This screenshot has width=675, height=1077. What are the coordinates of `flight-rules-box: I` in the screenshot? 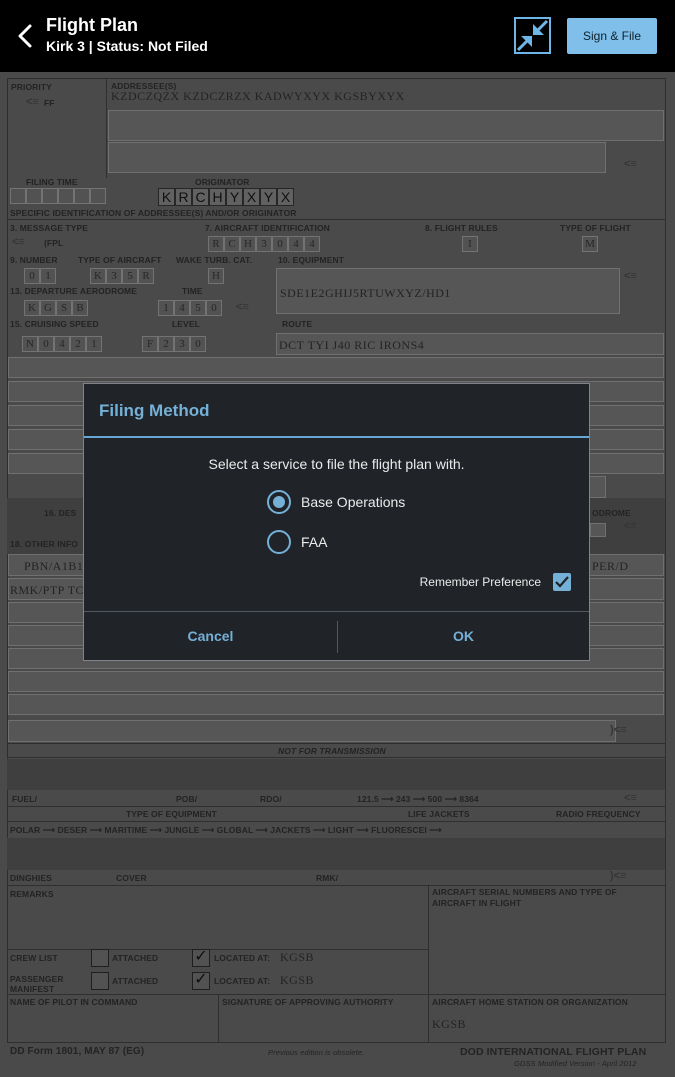 It's located at (470, 244).